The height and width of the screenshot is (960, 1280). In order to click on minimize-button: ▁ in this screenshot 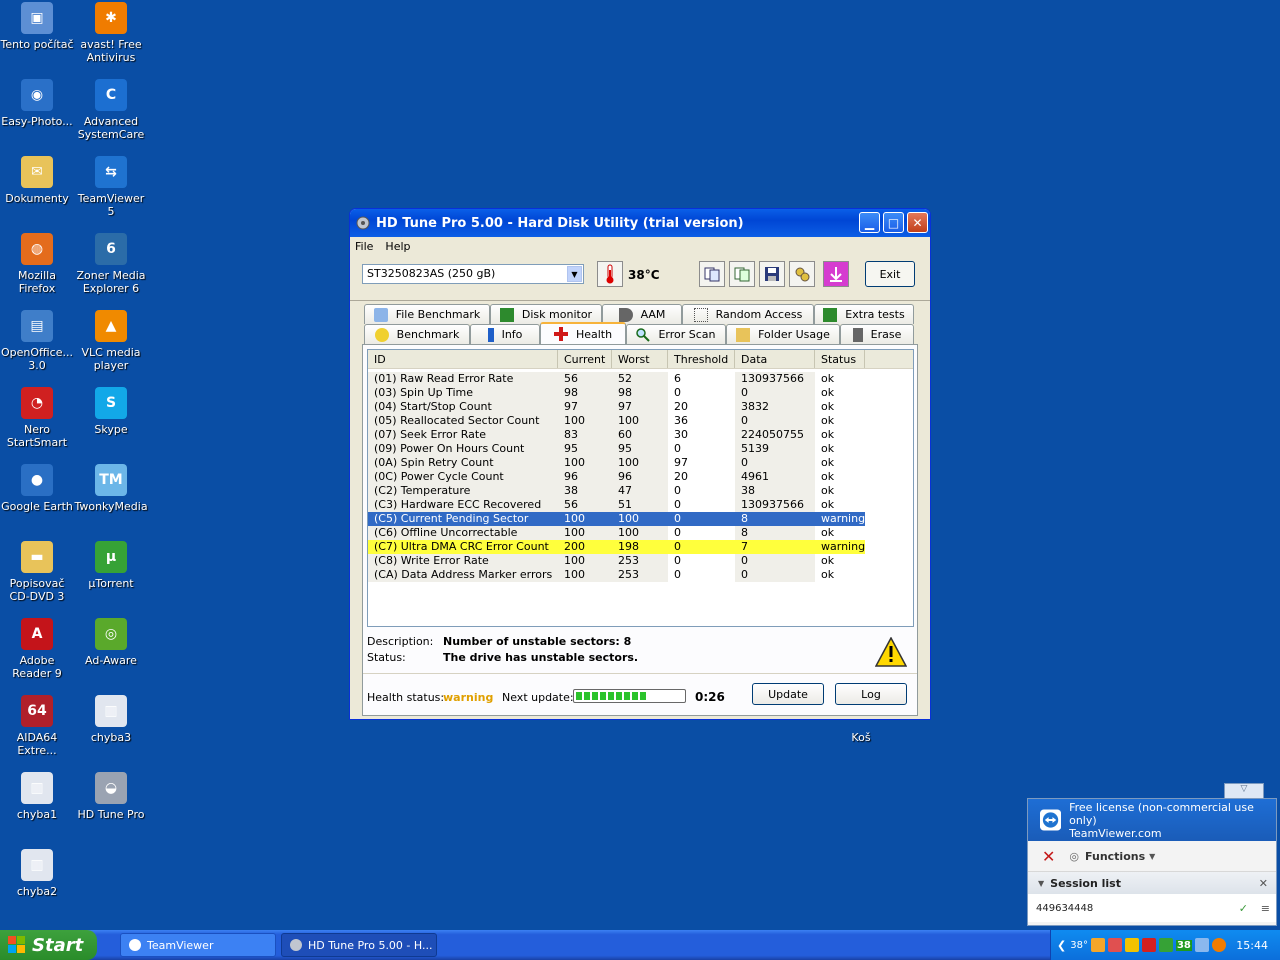, I will do `click(869, 222)`.